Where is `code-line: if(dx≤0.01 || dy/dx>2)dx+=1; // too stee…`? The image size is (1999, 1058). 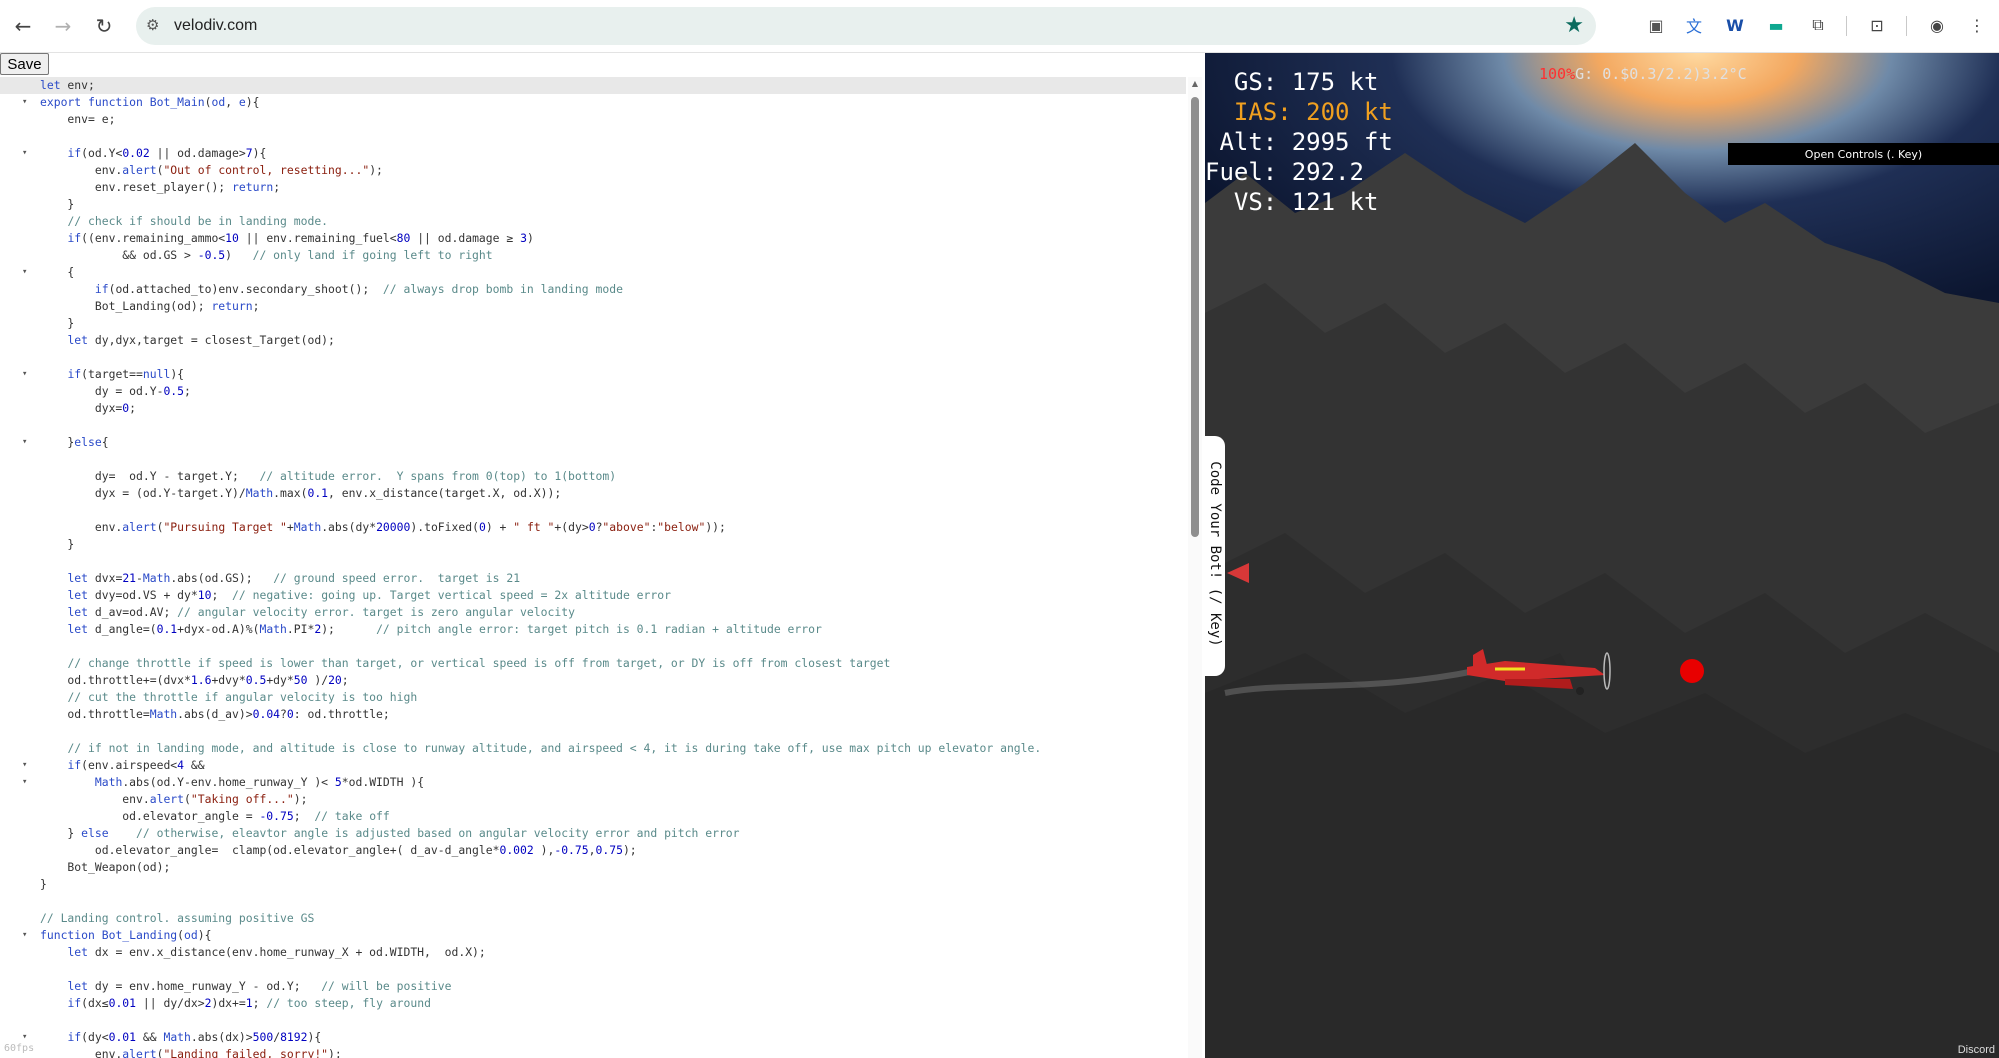
code-line: if(dx≤0.01 || dy/dx>2)dx+=1; // too stee… is located at coordinates (593, 1003).